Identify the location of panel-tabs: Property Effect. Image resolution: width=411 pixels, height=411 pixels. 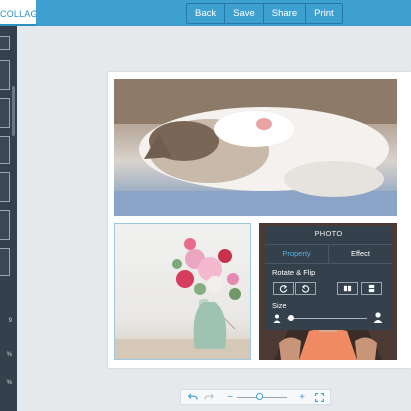
(328, 254).